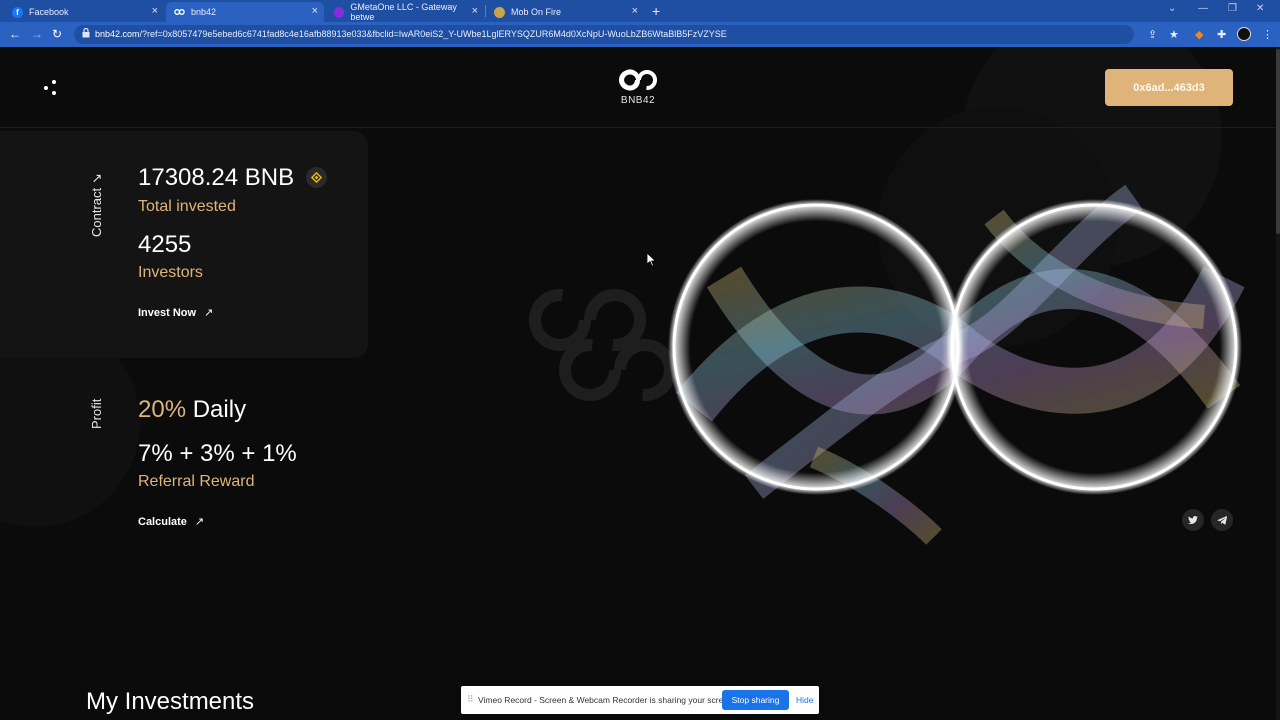 This screenshot has height=720, width=1280. I want to click on telegram-button, so click(1222, 520).